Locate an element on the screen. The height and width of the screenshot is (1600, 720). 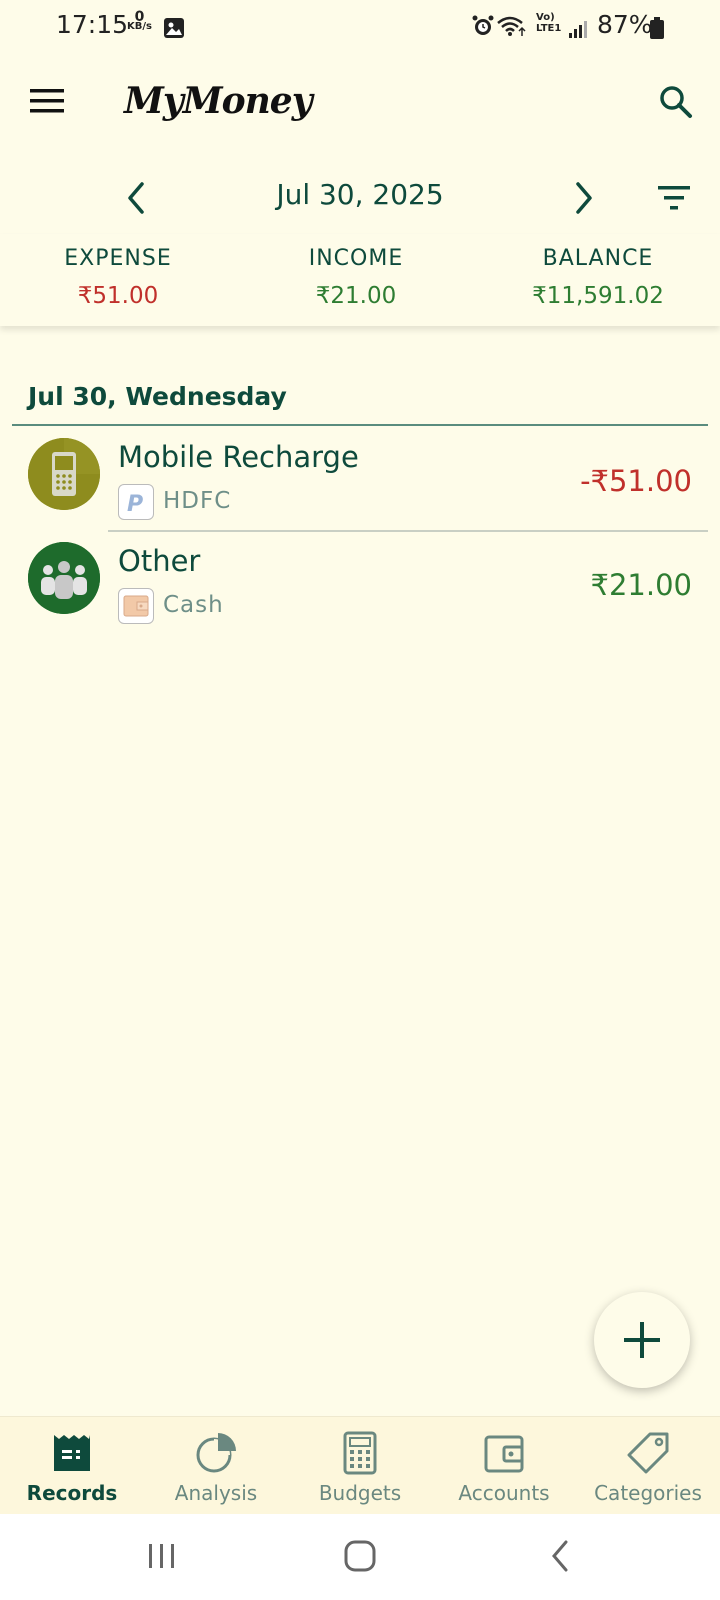
nav-records: Records is located at coordinates (72, 1466).